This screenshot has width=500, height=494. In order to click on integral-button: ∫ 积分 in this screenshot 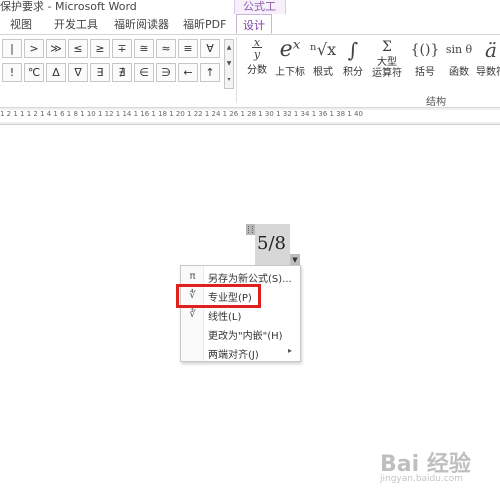, I will do `click(353, 57)`.